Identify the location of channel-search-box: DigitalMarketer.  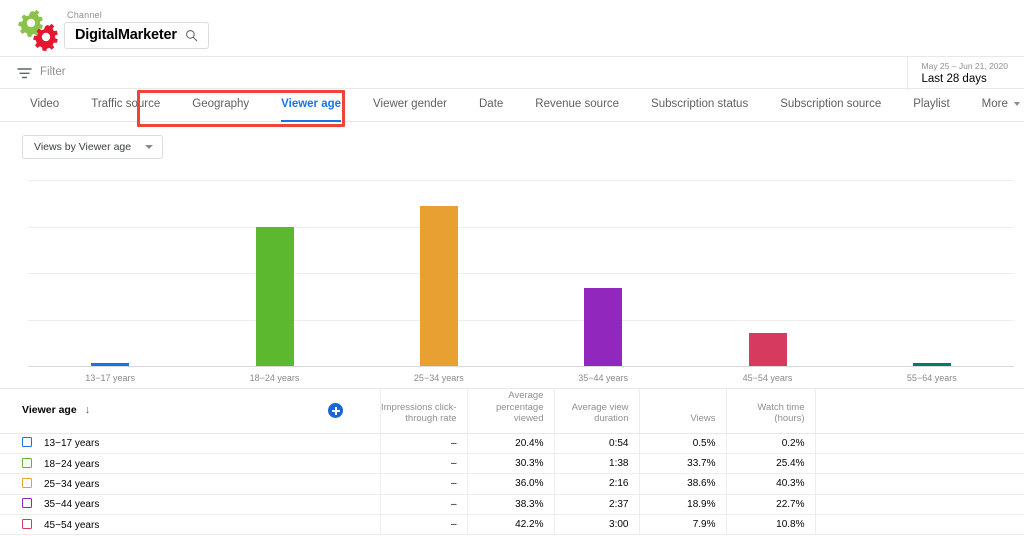
(136, 35).